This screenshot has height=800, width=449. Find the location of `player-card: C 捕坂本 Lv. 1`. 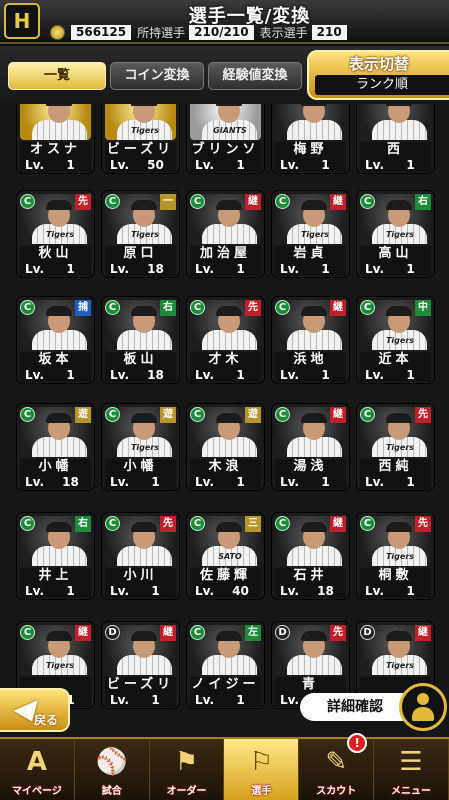

player-card: C 捕坂本 Lv. 1 is located at coordinates (55, 340).